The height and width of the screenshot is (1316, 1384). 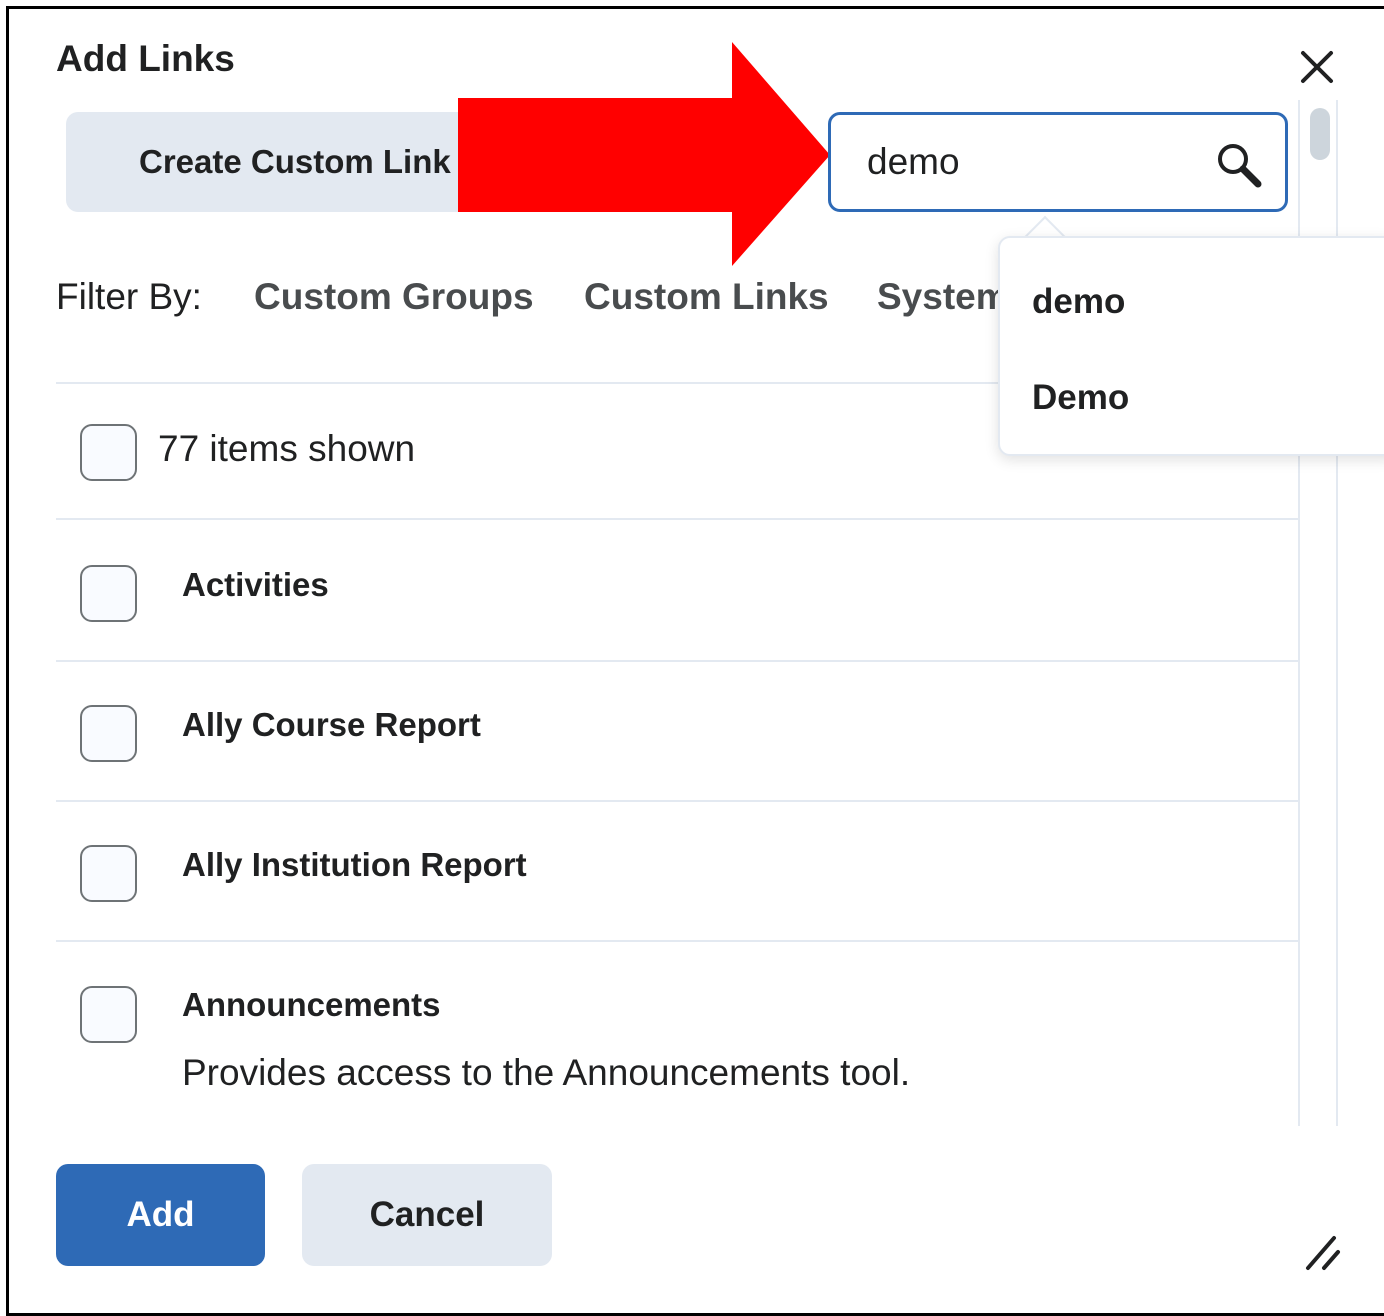 What do you see at coordinates (108, 452) in the screenshot?
I see `select-all-checkbox` at bounding box center [108, 452].